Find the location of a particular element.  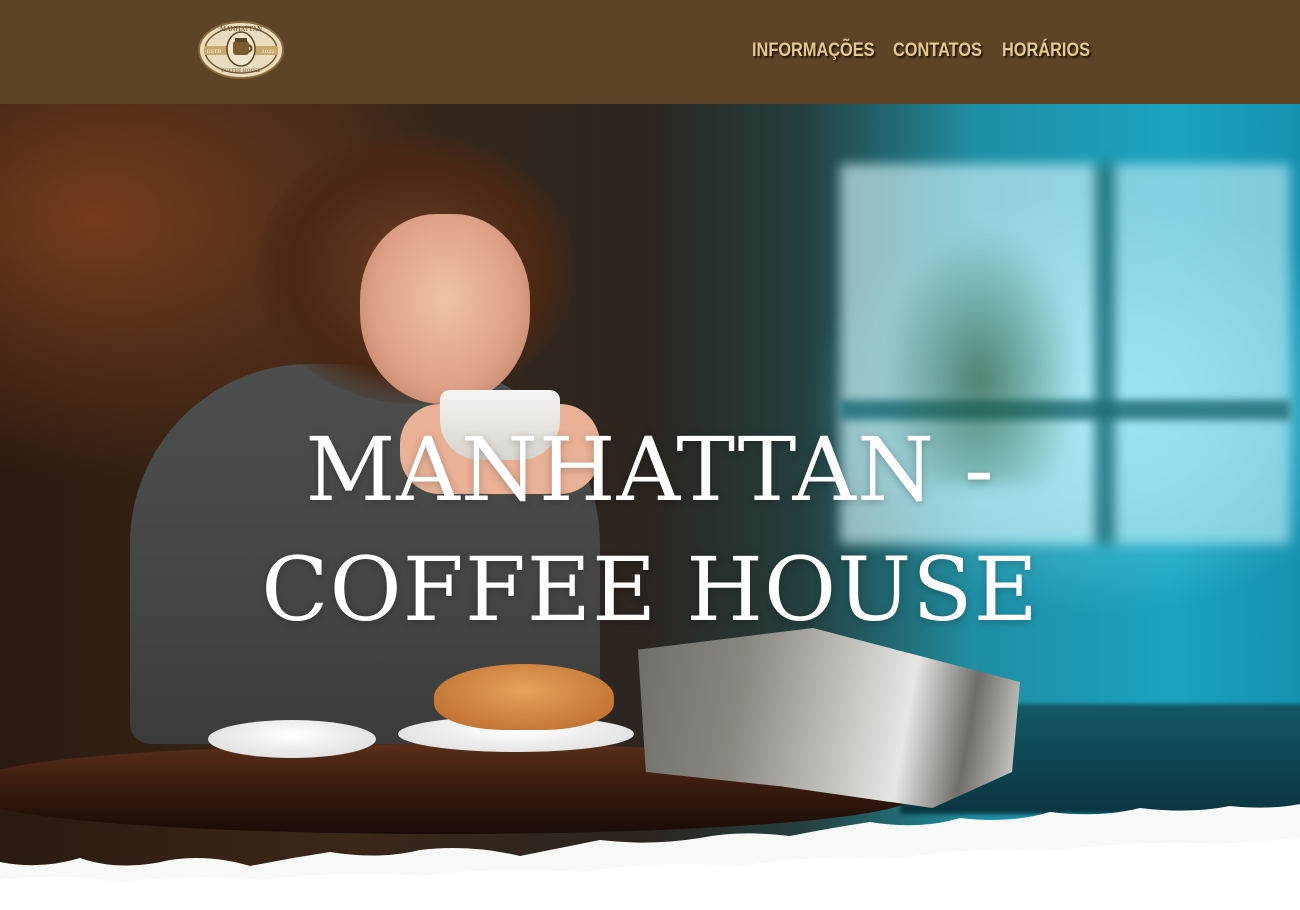

croissant is located at coordinates (524, 697).